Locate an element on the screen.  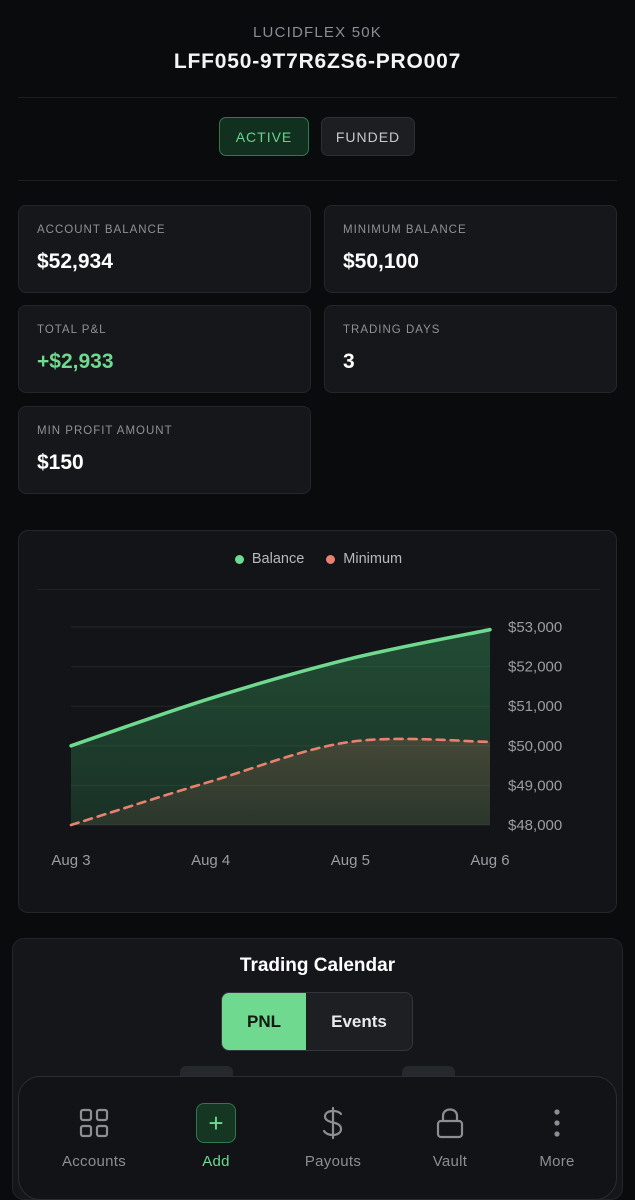
plus-icon: + is located at coordinates (216, 1123).